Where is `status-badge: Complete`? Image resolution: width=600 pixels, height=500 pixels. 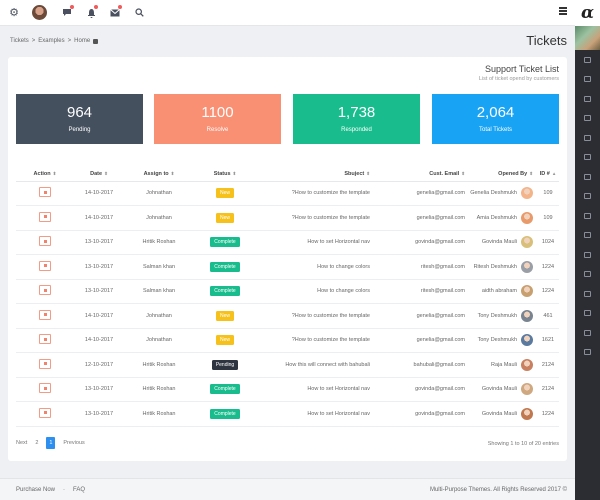
status-badge: Complete is located at coordinates (225, 266).